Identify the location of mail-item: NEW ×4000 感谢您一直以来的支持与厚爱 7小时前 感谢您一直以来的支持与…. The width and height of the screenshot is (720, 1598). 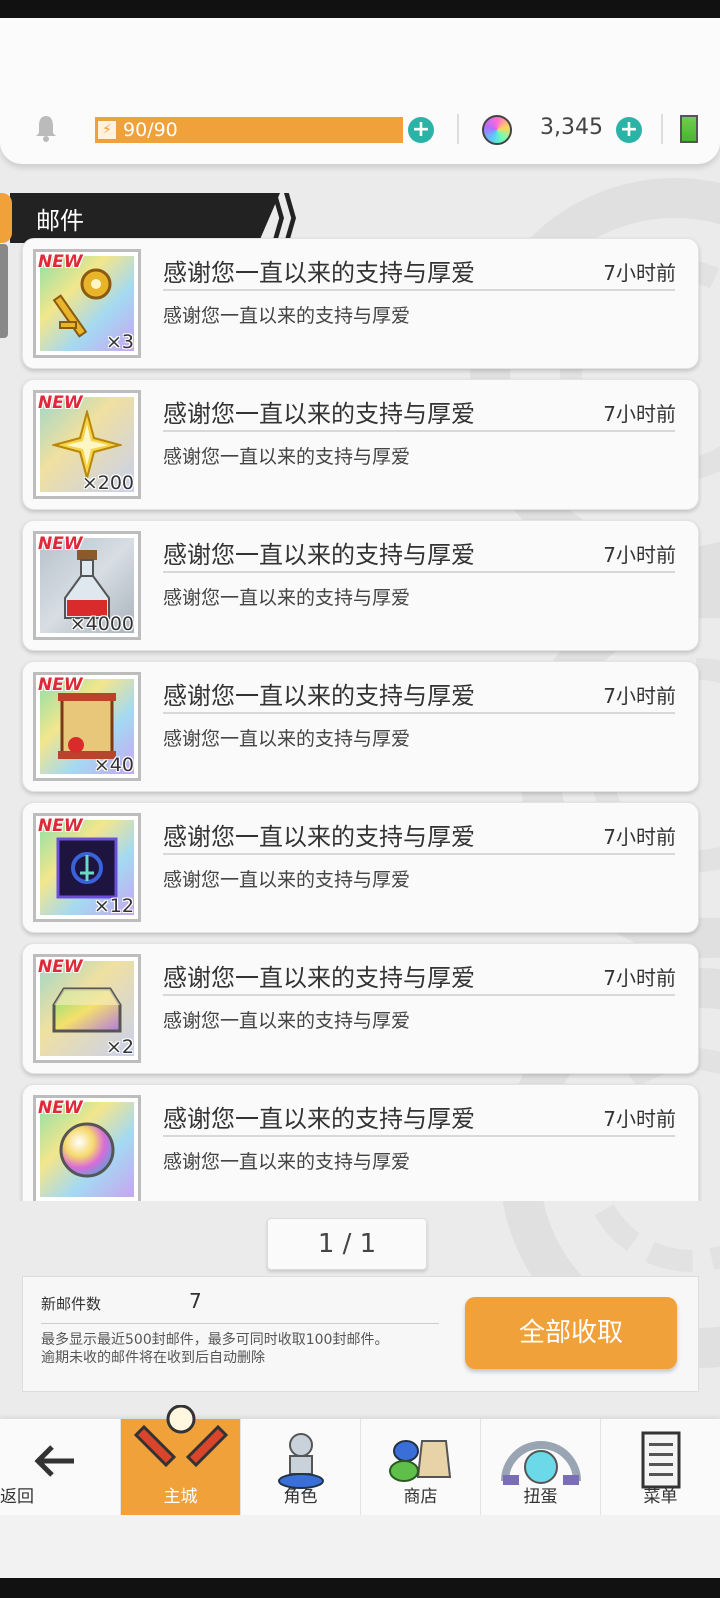
(360, 585).